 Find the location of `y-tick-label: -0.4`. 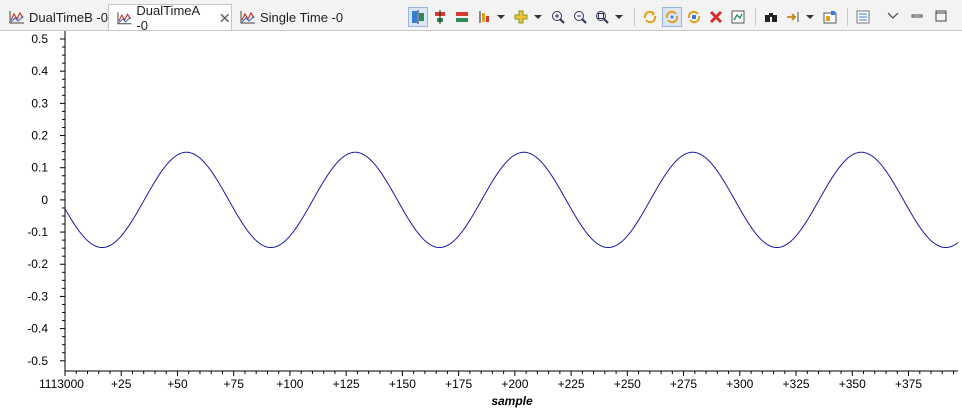

y-tick-label: -0.4 is located at coordinates (37, 329).